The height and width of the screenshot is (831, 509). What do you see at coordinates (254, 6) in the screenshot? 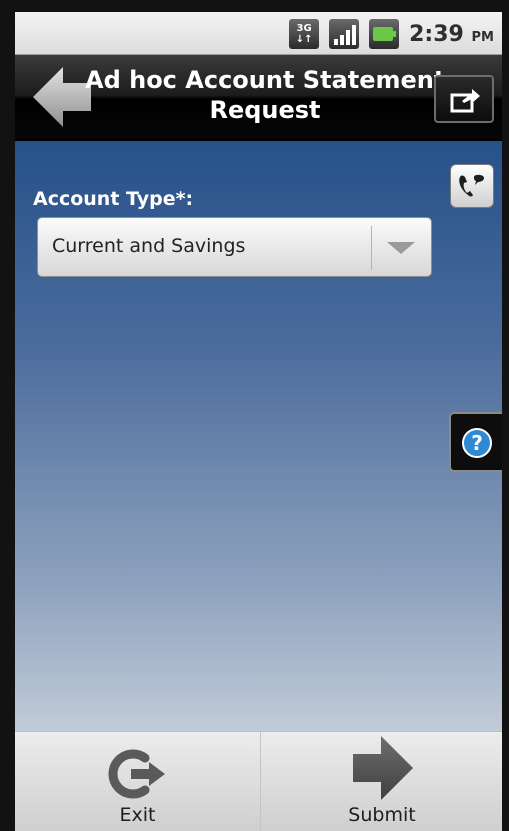
I see `device-frame-top` at bounding box center [254, 6].